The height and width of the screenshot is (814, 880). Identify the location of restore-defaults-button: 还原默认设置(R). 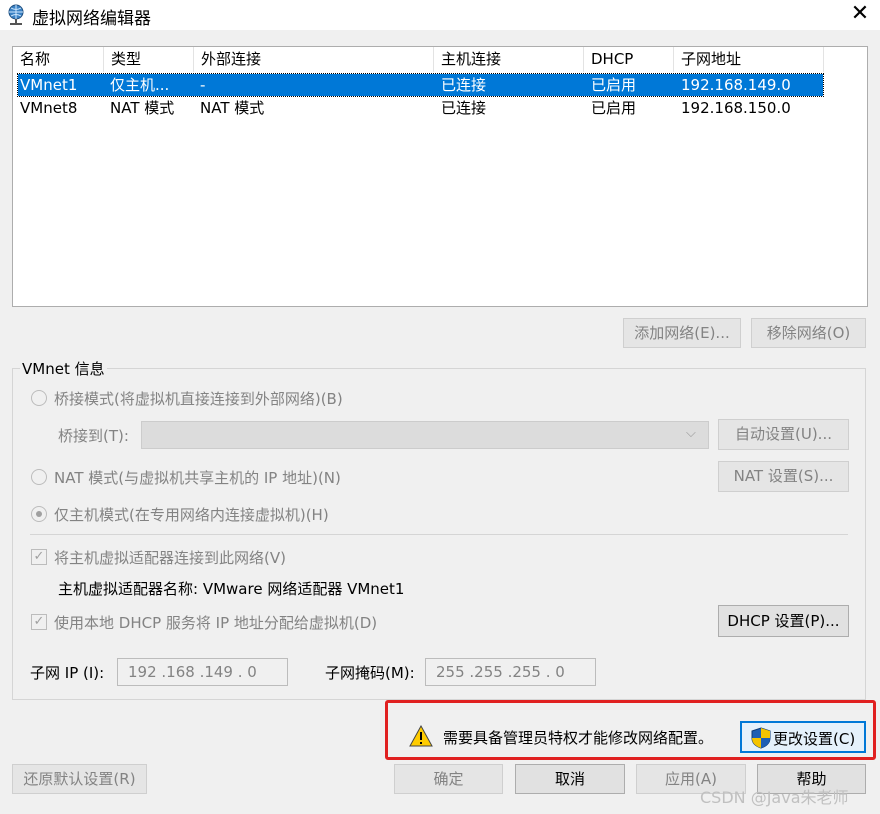
(79, 779).